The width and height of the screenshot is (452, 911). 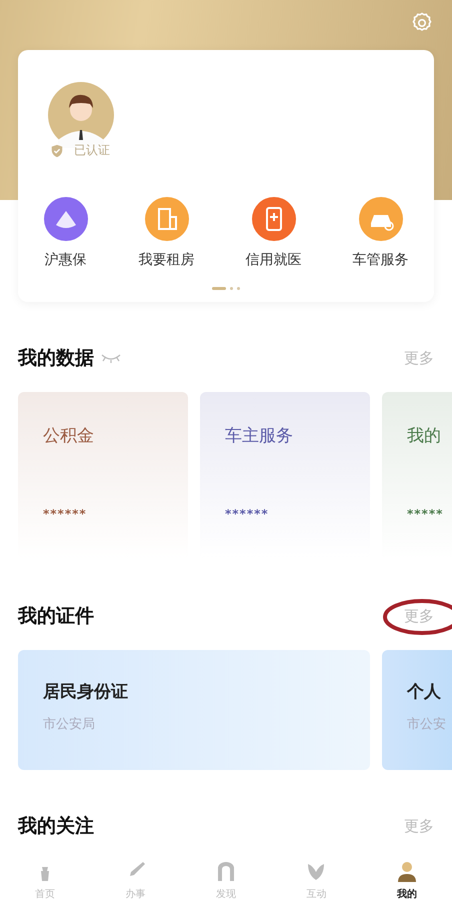 I want to click on section-title: 我的数据, so click(x=56, y=358).